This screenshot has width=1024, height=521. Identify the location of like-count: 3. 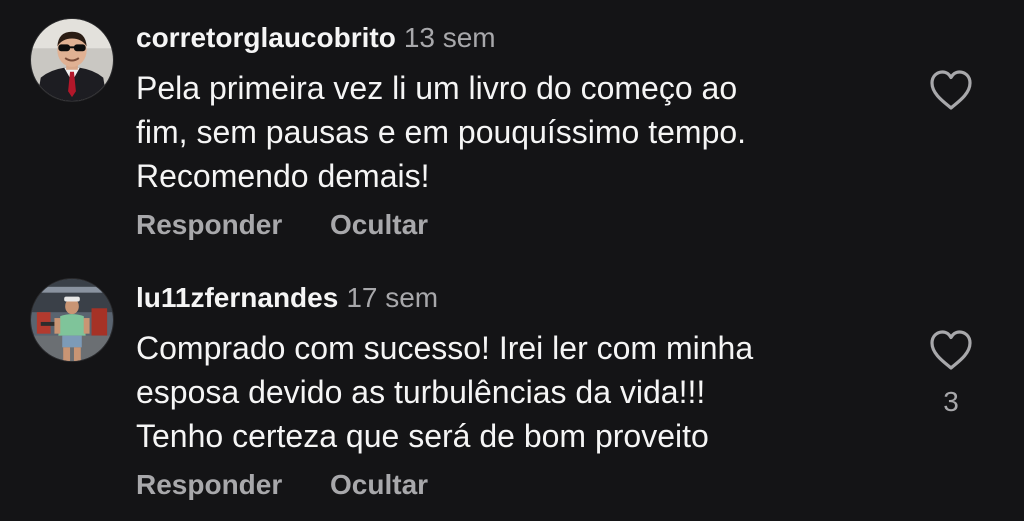
(951, 402).